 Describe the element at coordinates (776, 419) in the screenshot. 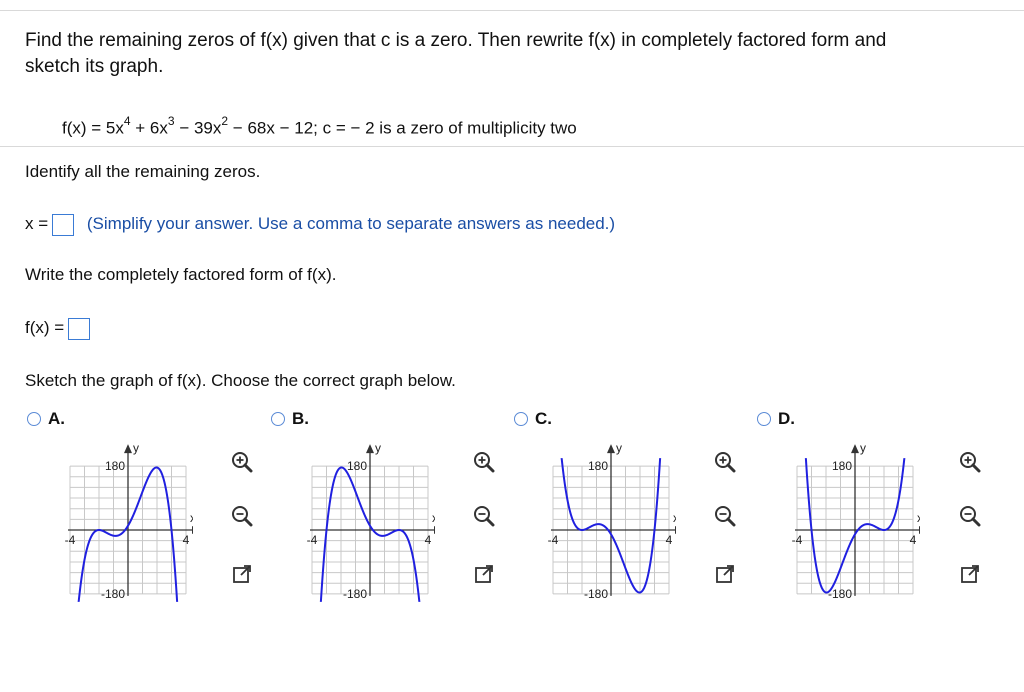

I see `option-d: D.` at that location.